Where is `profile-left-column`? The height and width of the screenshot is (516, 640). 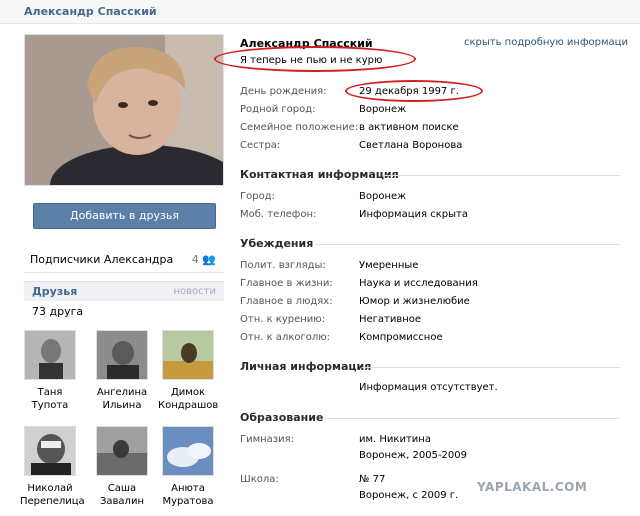
profile-left-column is located at coordinates (124, 110).